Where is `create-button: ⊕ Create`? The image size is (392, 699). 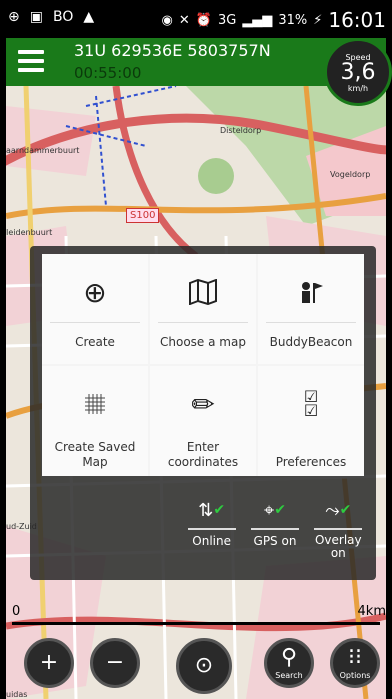
create-button: ⊕ Create is located at coordinates (95, 309).